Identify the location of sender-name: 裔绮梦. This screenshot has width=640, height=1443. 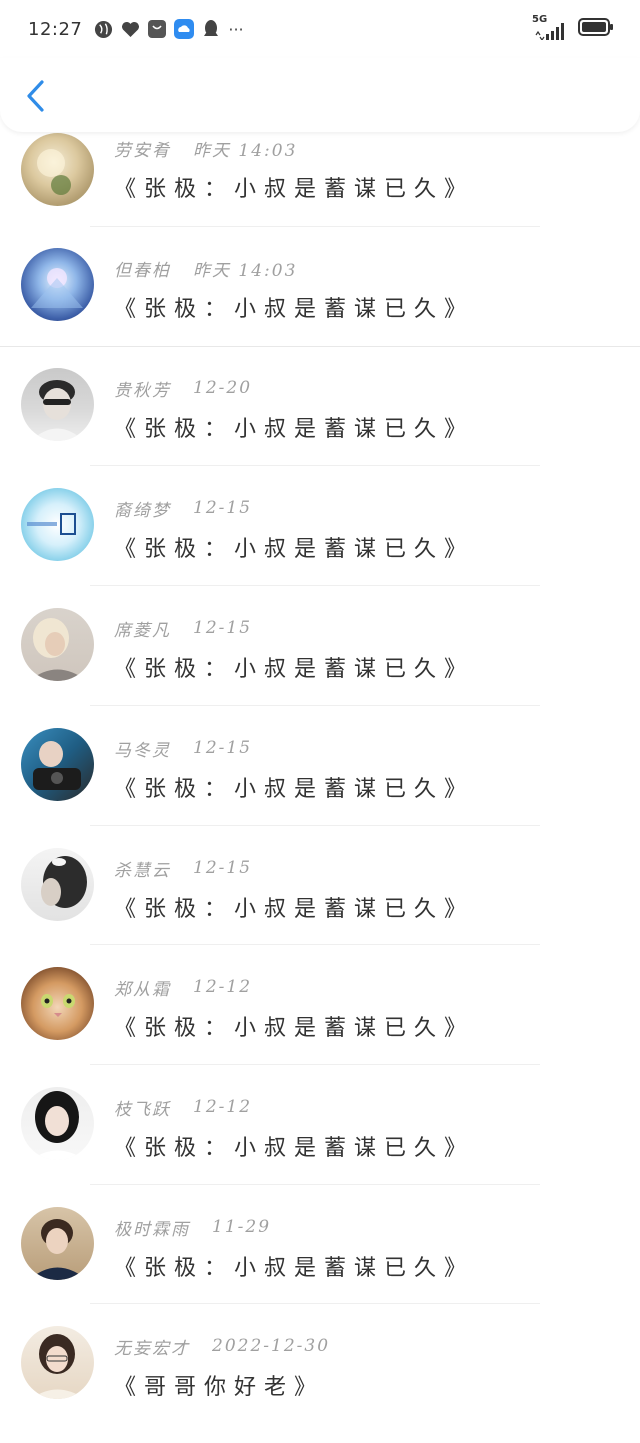
(142, 510).